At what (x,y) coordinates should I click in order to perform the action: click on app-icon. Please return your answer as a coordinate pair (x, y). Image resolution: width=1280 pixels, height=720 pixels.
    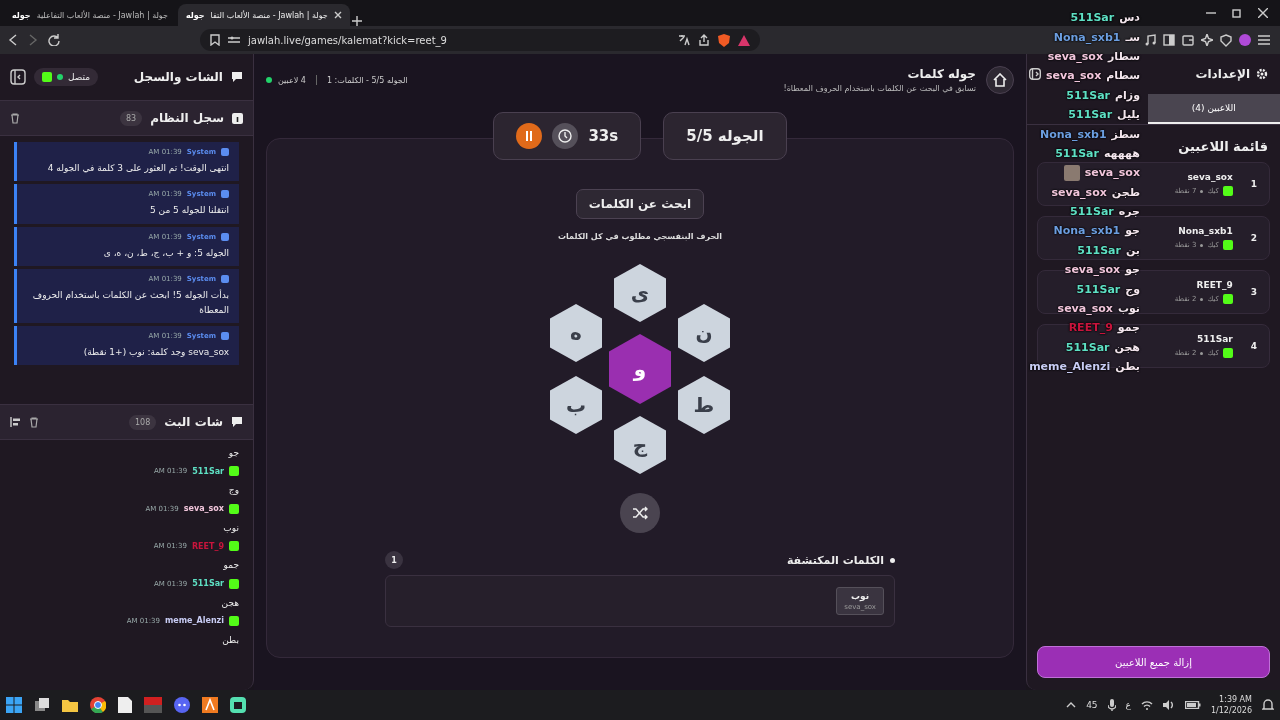
    Looking at the image, I should click on (238, 705).